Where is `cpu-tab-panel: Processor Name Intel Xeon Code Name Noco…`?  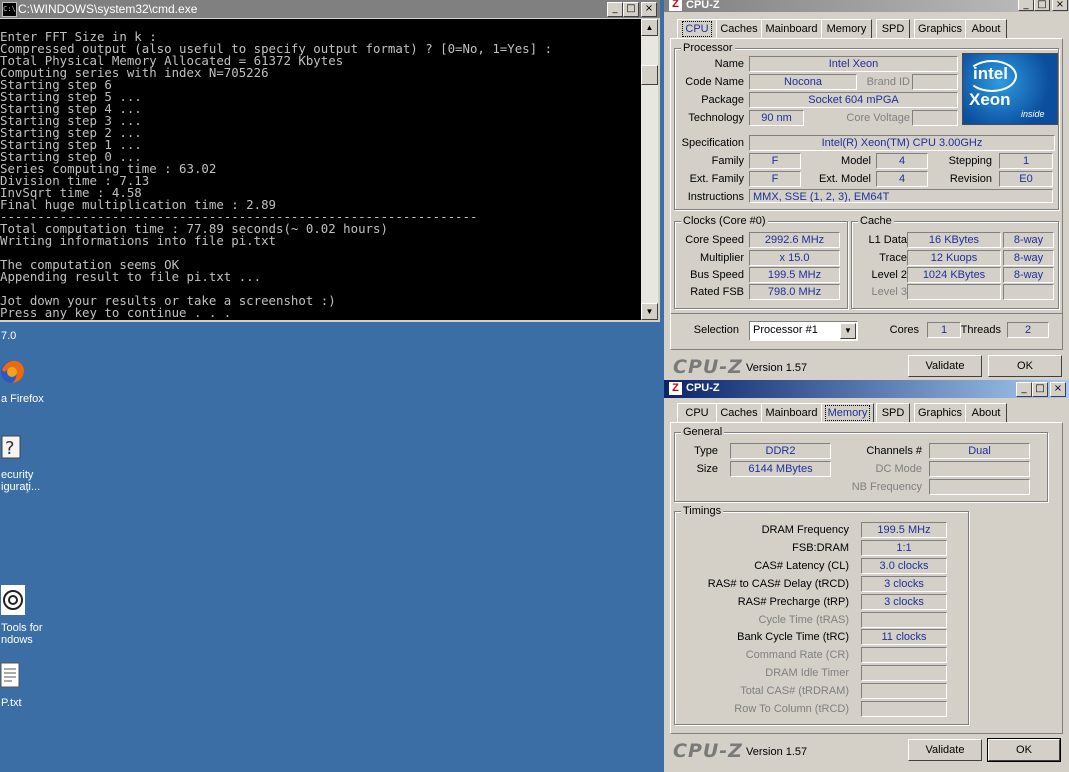 cpu-tab-panel: Processor Name Intel Xeon Code Name Noco… is located at coordinates (866, 194).